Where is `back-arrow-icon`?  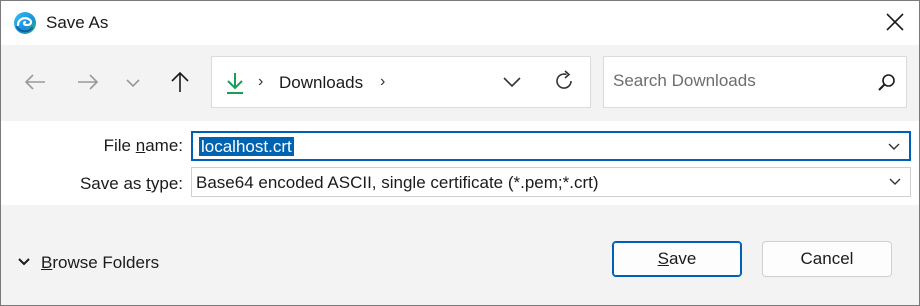
back-arrow-icon is located at coordinates (35, 84).